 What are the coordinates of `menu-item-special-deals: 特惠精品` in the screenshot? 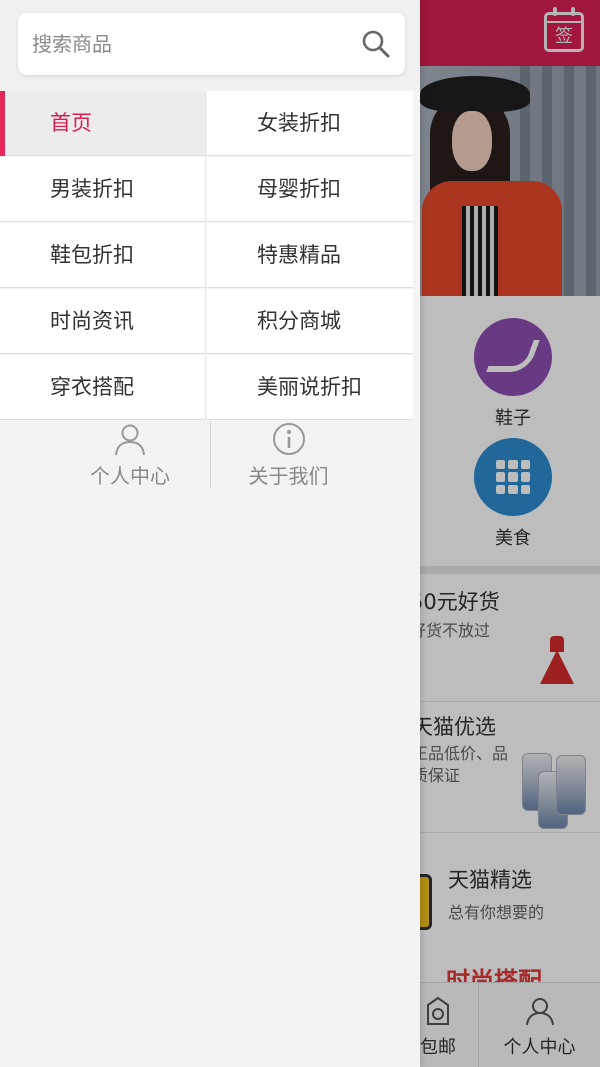 It's located at (310, 255).